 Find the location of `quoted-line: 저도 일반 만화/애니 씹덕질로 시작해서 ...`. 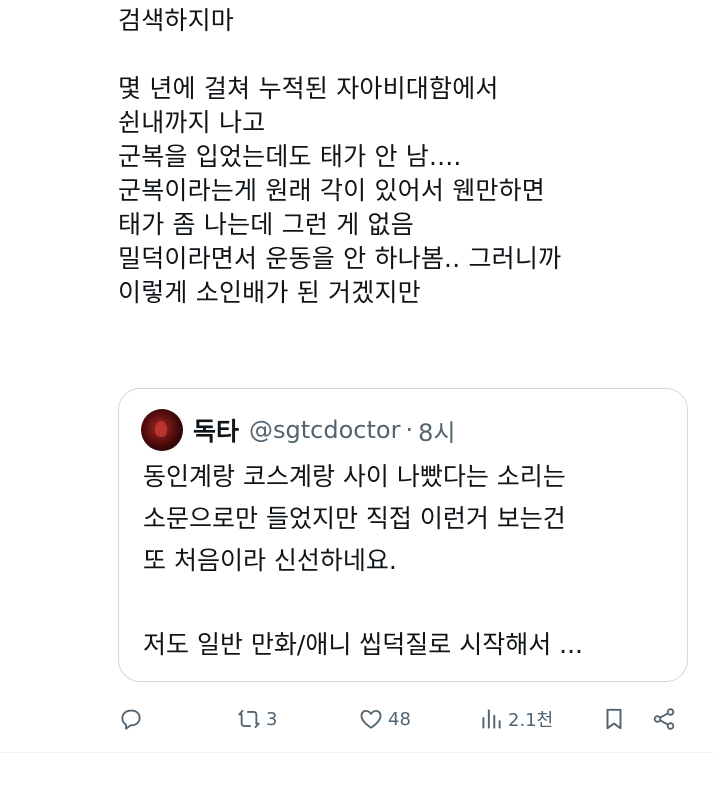

quoted-line: 저도 일반 만화/애니 씹덕질로 시작해서 ... is located at coordinates (363, 644).